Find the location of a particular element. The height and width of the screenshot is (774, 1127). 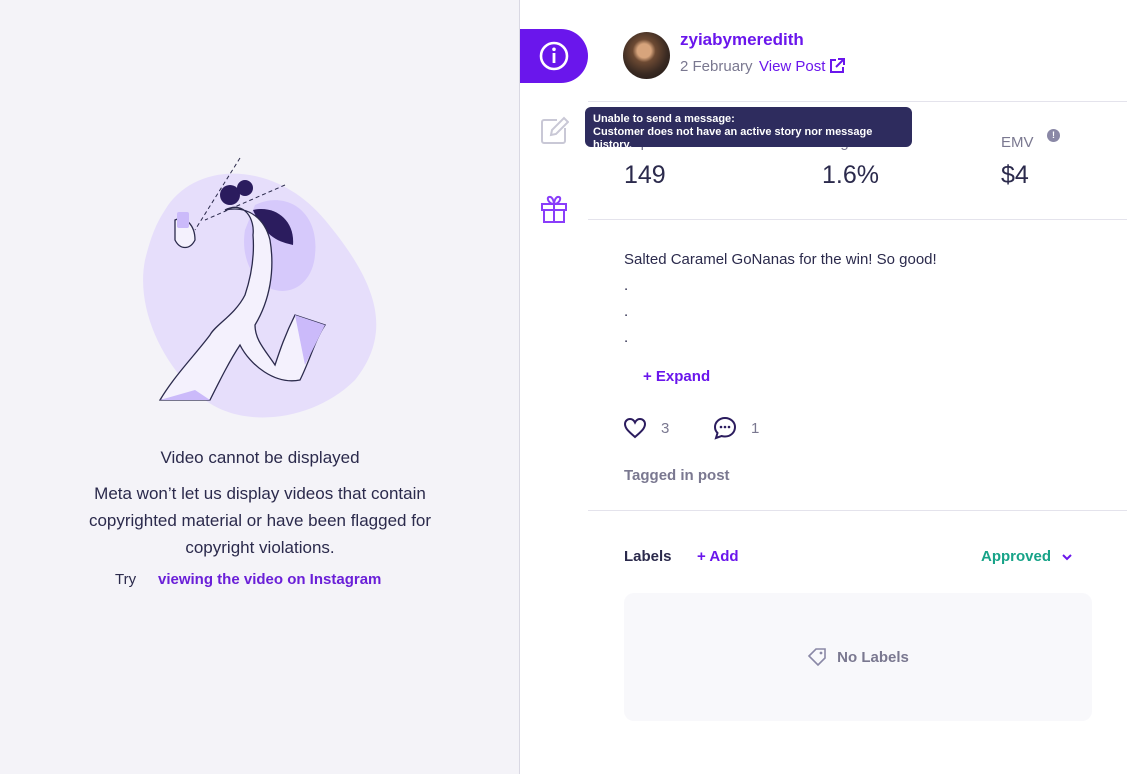

gift-icon is located at coordinates (554, 209).